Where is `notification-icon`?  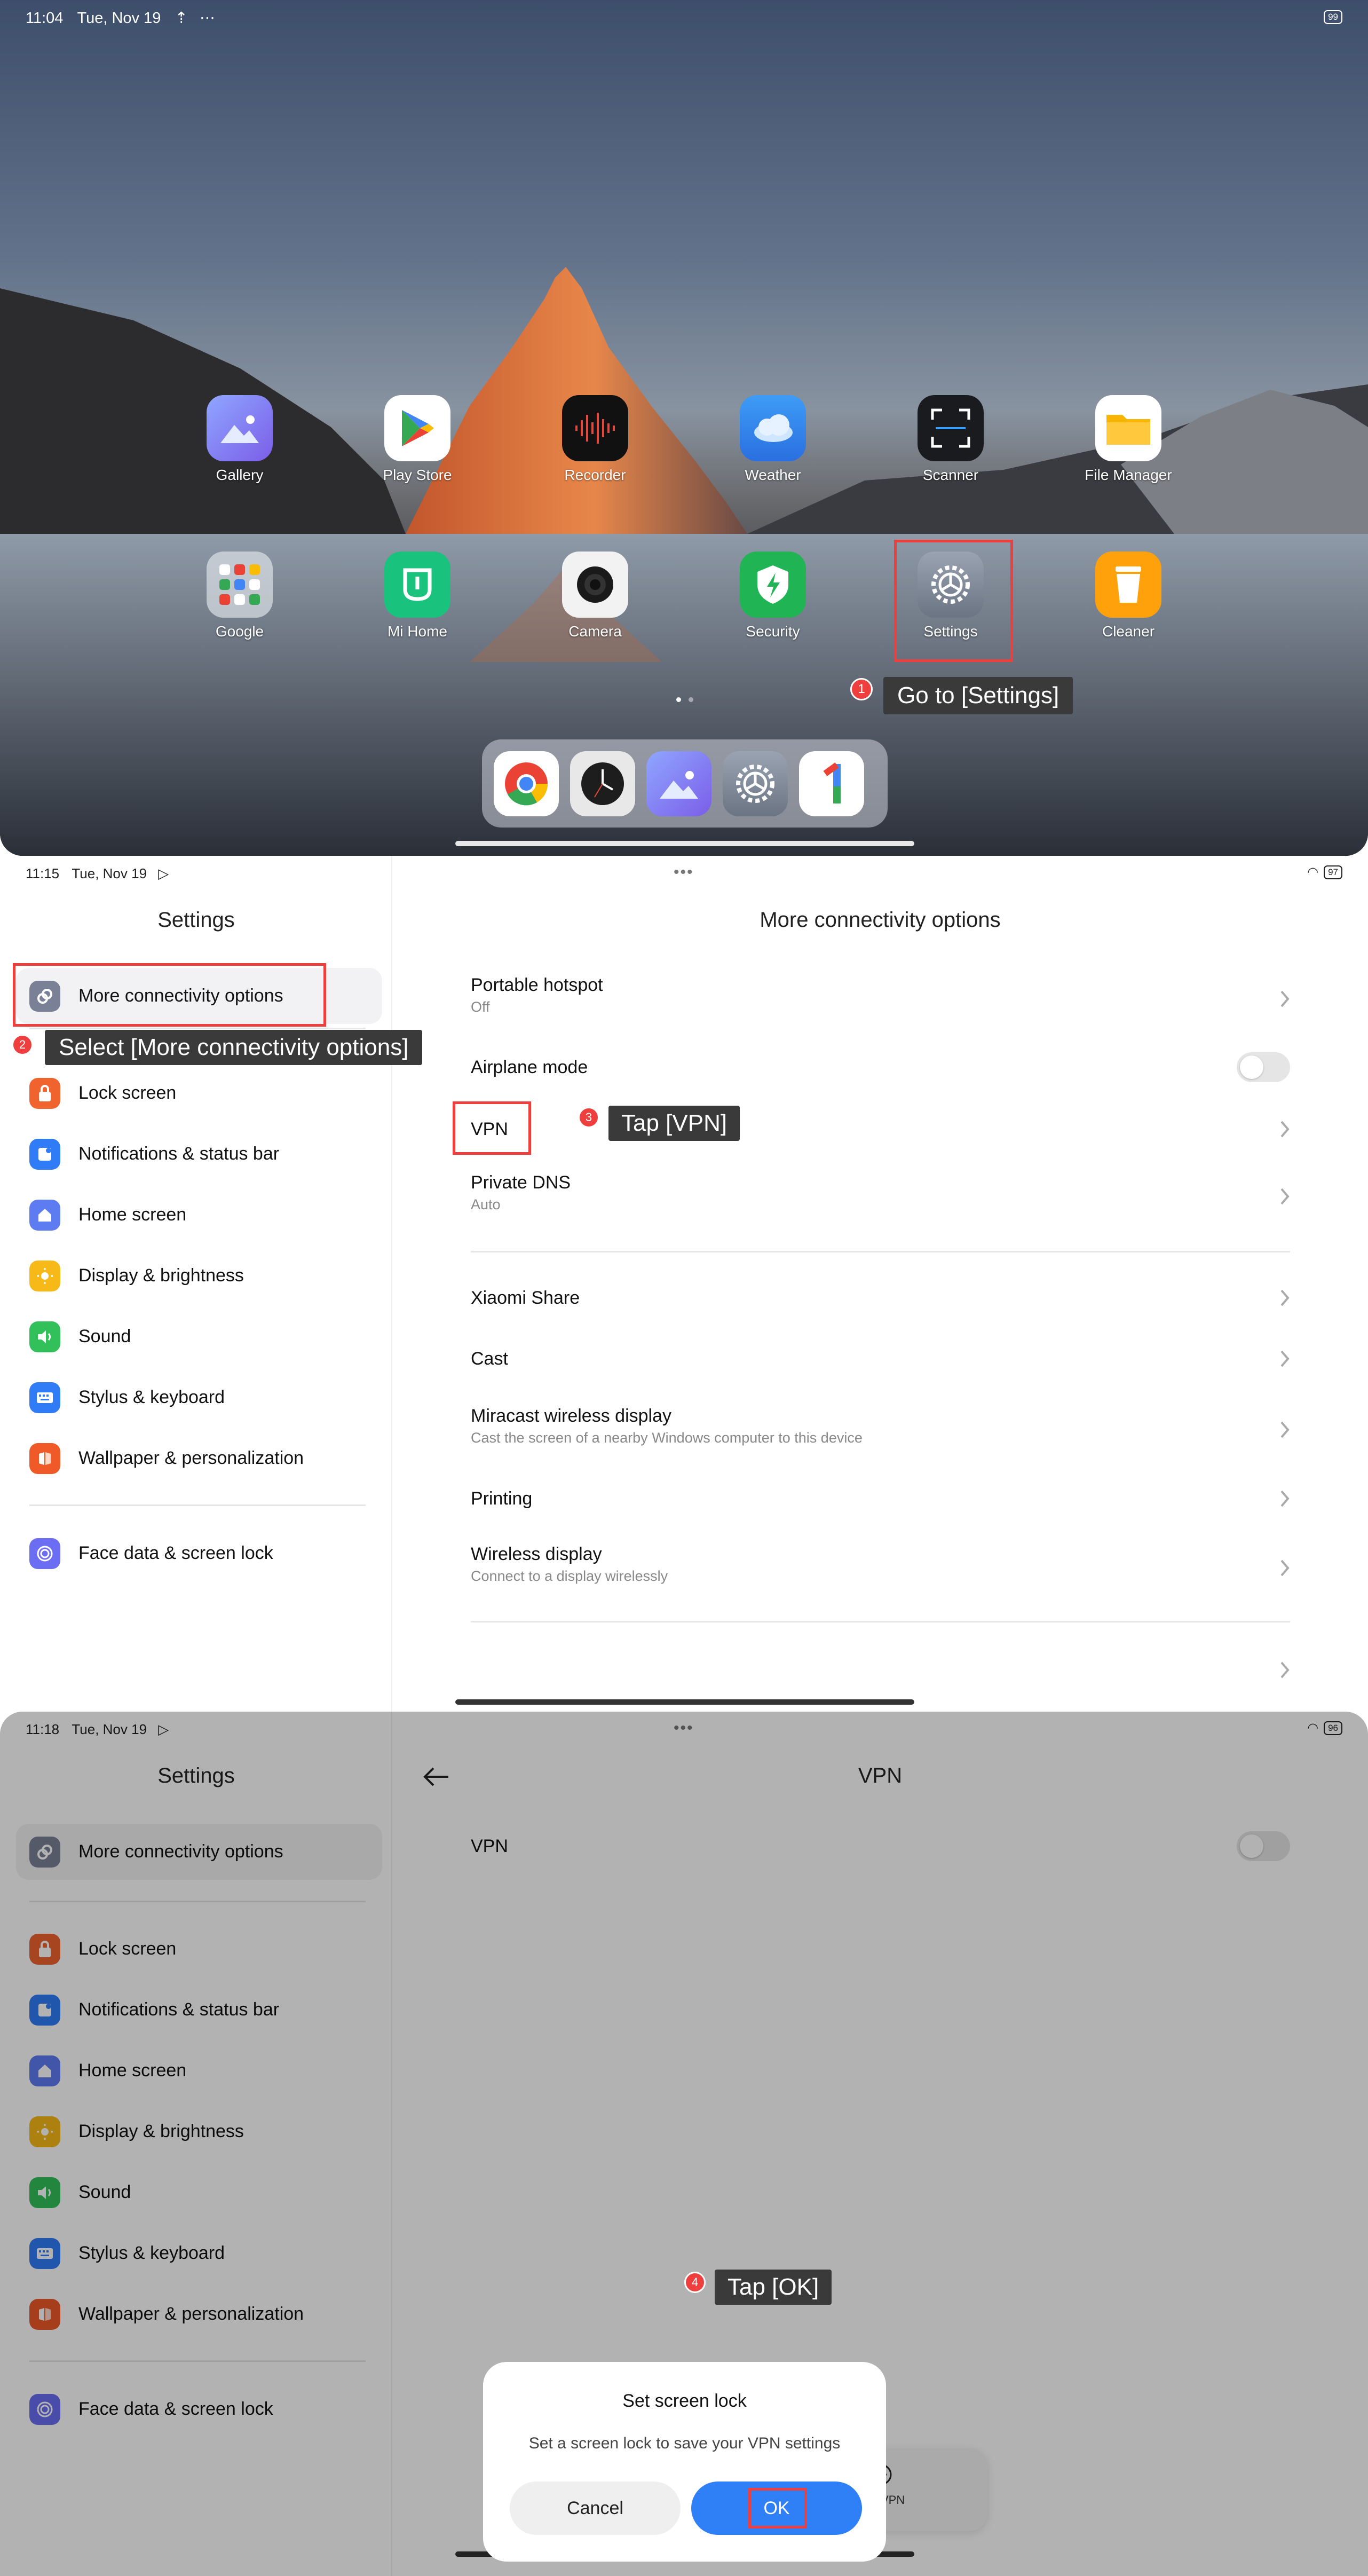
notification-icon is located at coordinates (44, 1154).